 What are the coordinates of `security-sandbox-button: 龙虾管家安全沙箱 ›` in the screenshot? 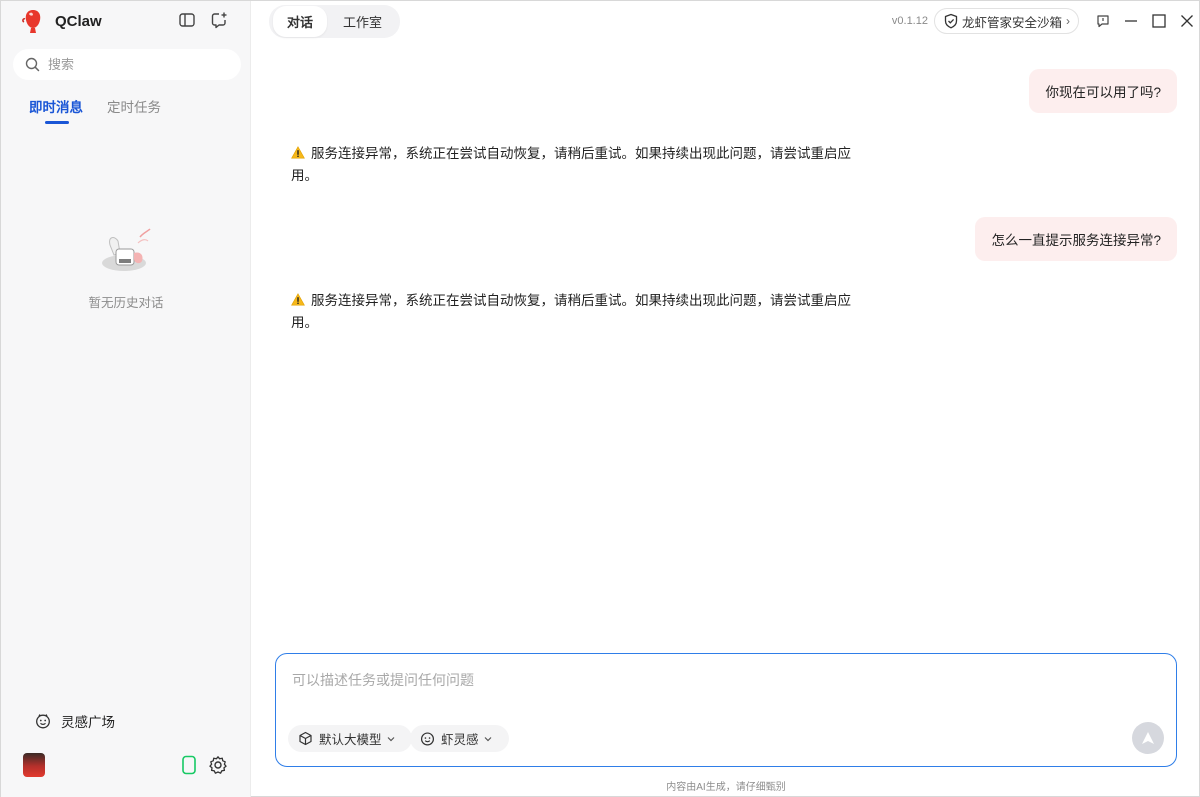 It's located at (1006, 21).